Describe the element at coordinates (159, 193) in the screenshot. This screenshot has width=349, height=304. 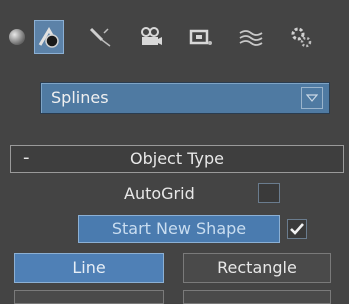
I see `autogrid-label: AutoGrid` at that location.